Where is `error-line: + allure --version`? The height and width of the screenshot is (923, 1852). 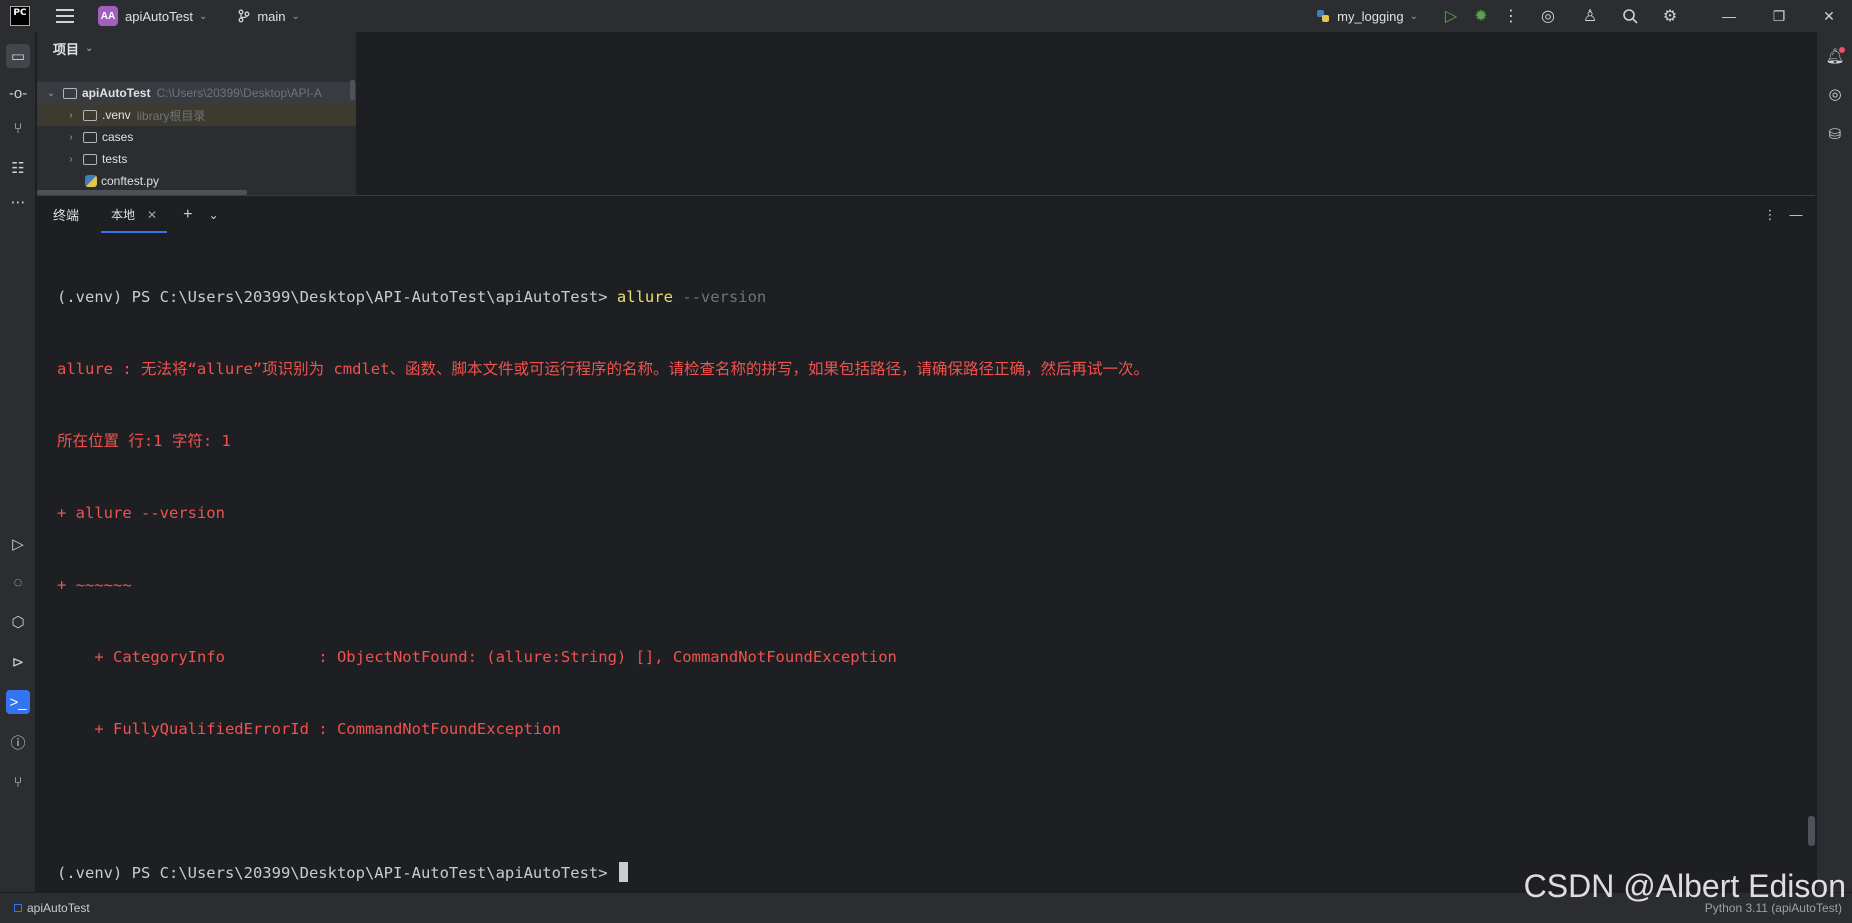
error-line: + allure --version is located at coordinates (141, 513).